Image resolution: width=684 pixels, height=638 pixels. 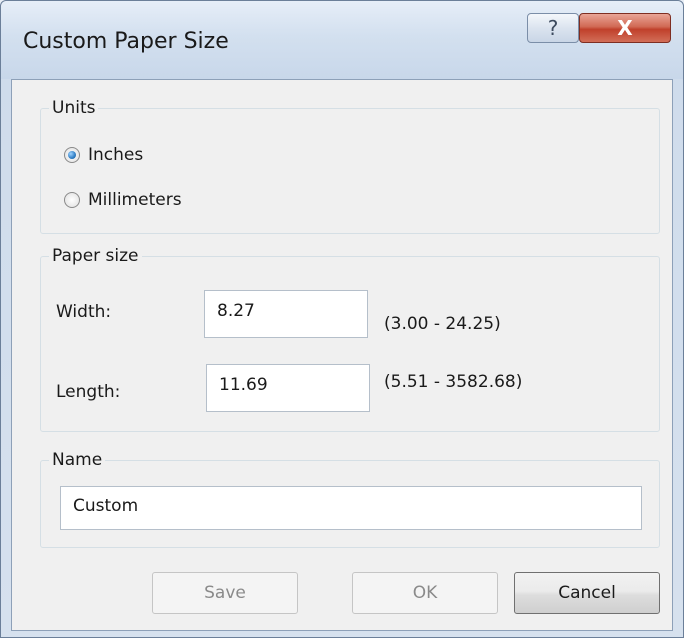 I want to click on close-button: X, so click(x=625, y=28).